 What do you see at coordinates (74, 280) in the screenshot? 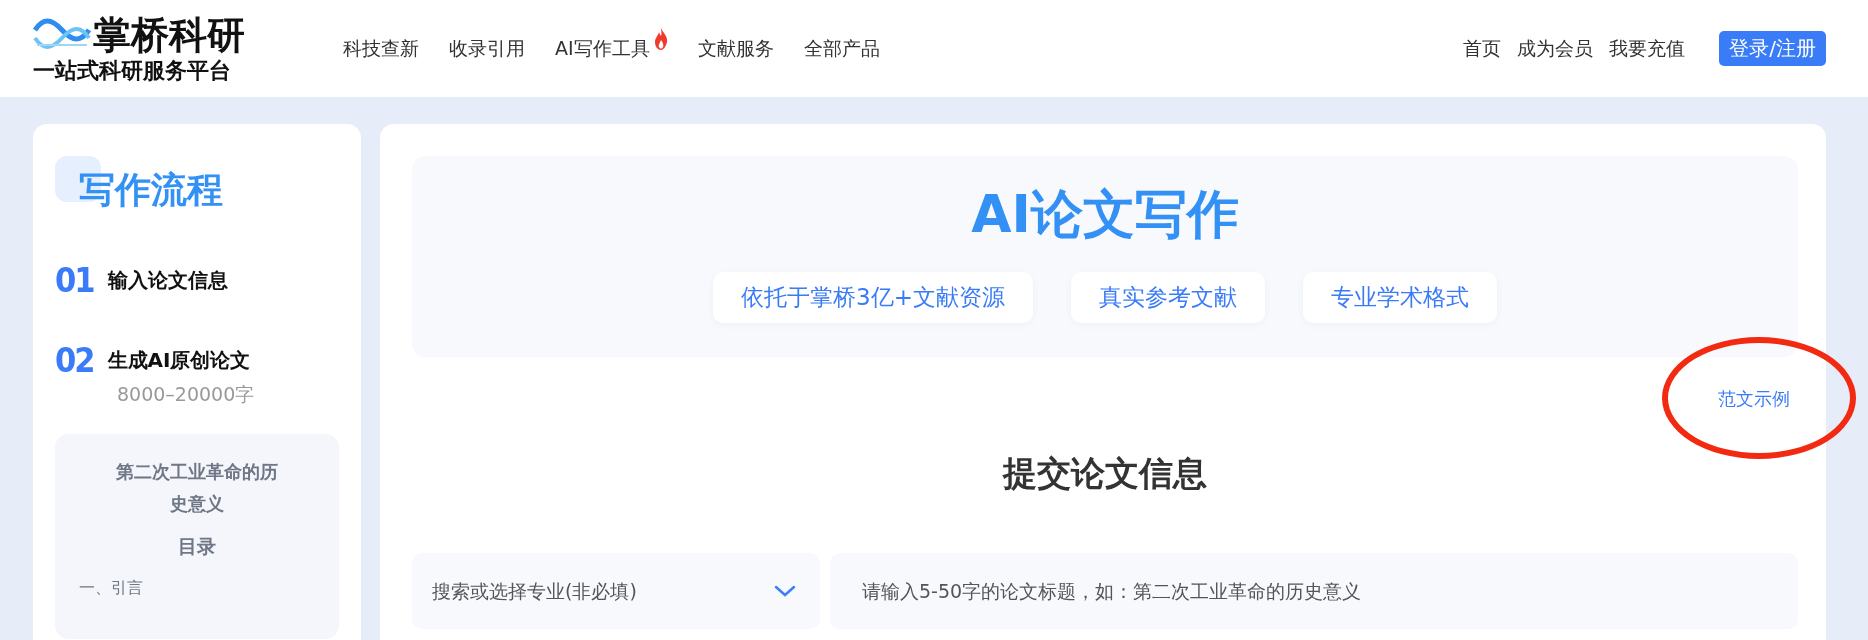
I see `step-number: 01` at bounding box center [74, 280].